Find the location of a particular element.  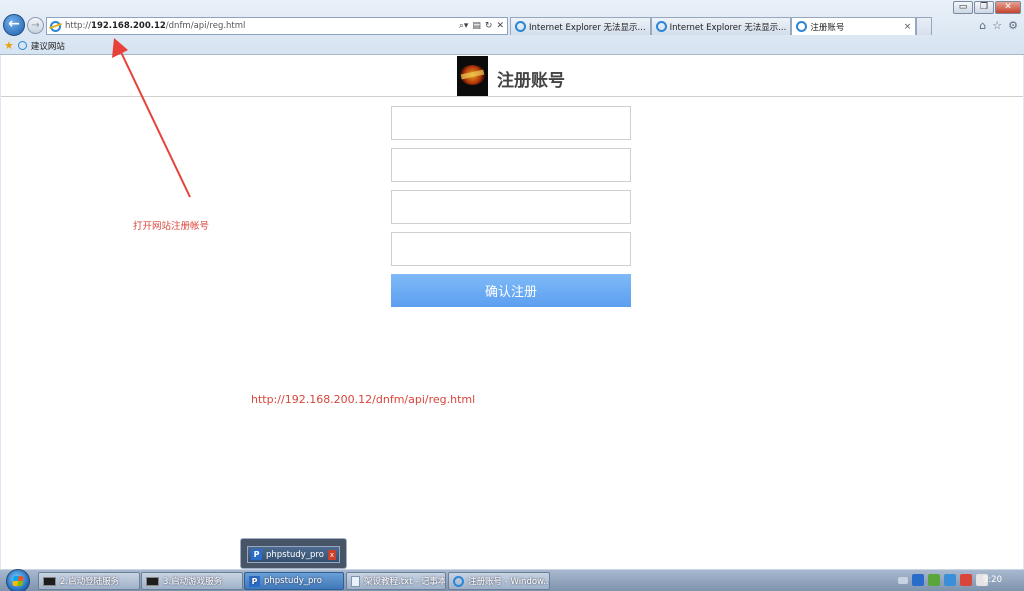

thumbnail-item: P phpstudy_pro x is located at coordinates (293, 554).